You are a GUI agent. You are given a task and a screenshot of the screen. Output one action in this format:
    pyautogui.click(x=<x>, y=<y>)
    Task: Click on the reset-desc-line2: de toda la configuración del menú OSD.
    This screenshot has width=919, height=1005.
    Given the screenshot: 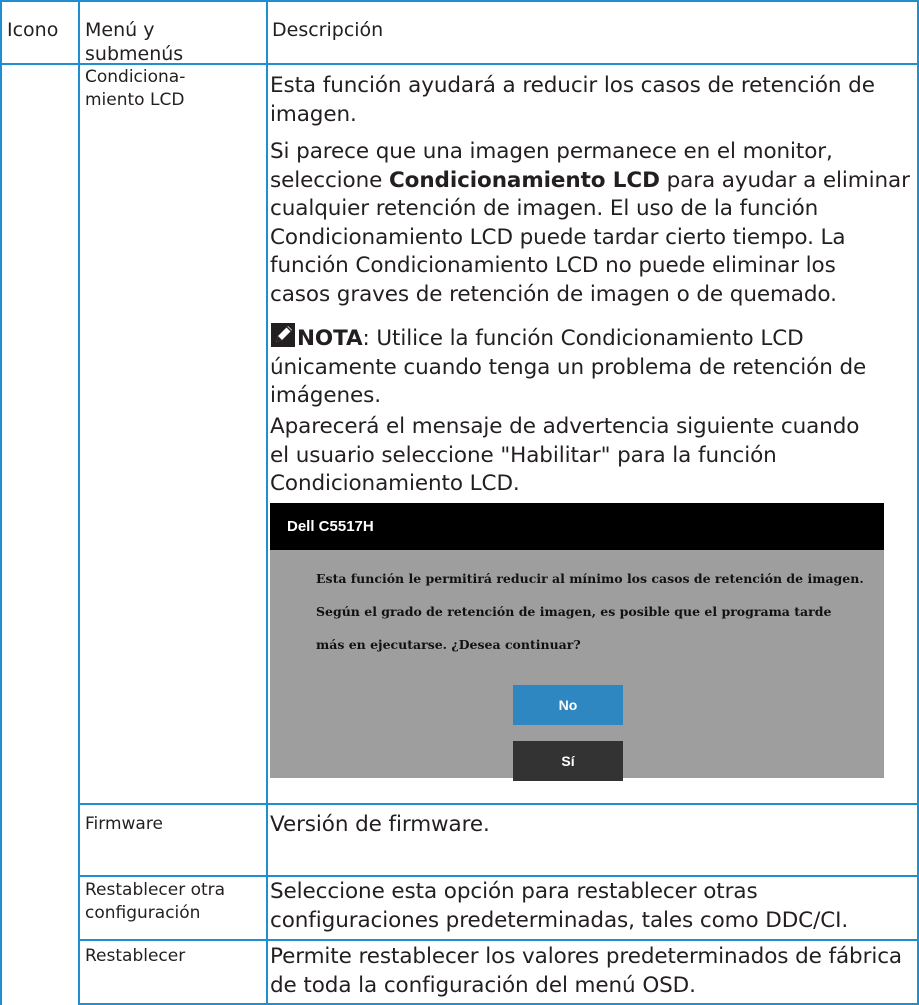 What is the action you would take?
    pyautogui.click(x=483, y=985)
    